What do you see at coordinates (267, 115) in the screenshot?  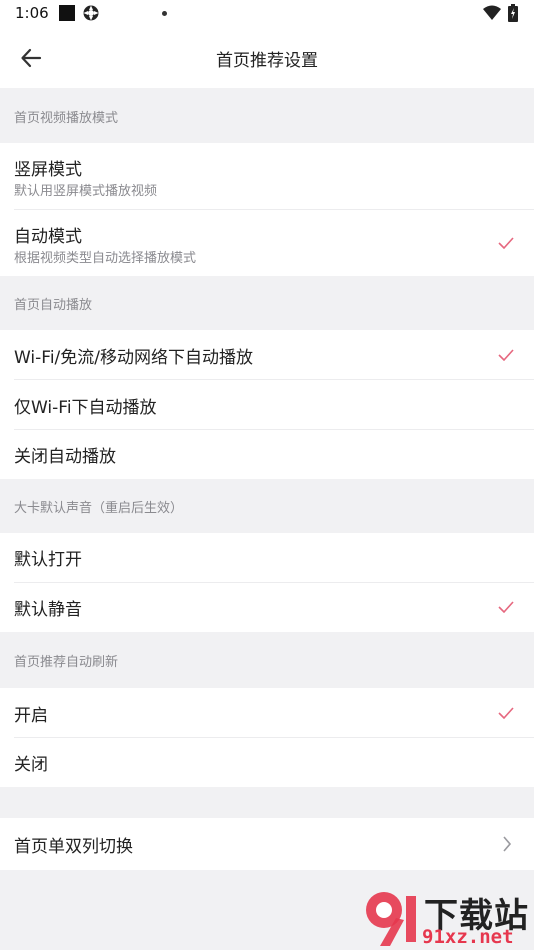 I see `section-header-play-mode: 首页视频播放模式` at bounding box center [267, 115].